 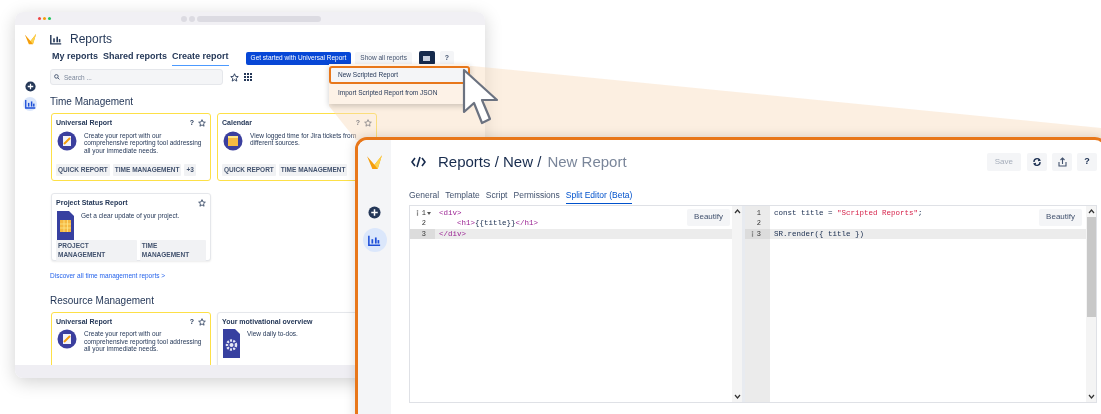 I want to click on menu-icon, so click(x=427, y=58).